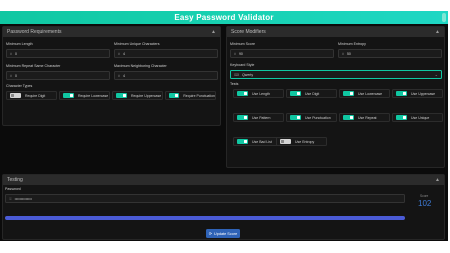 The image size is (450, 253). I want to click on use-pattern-label: Use Pattern, so click(261, 117).